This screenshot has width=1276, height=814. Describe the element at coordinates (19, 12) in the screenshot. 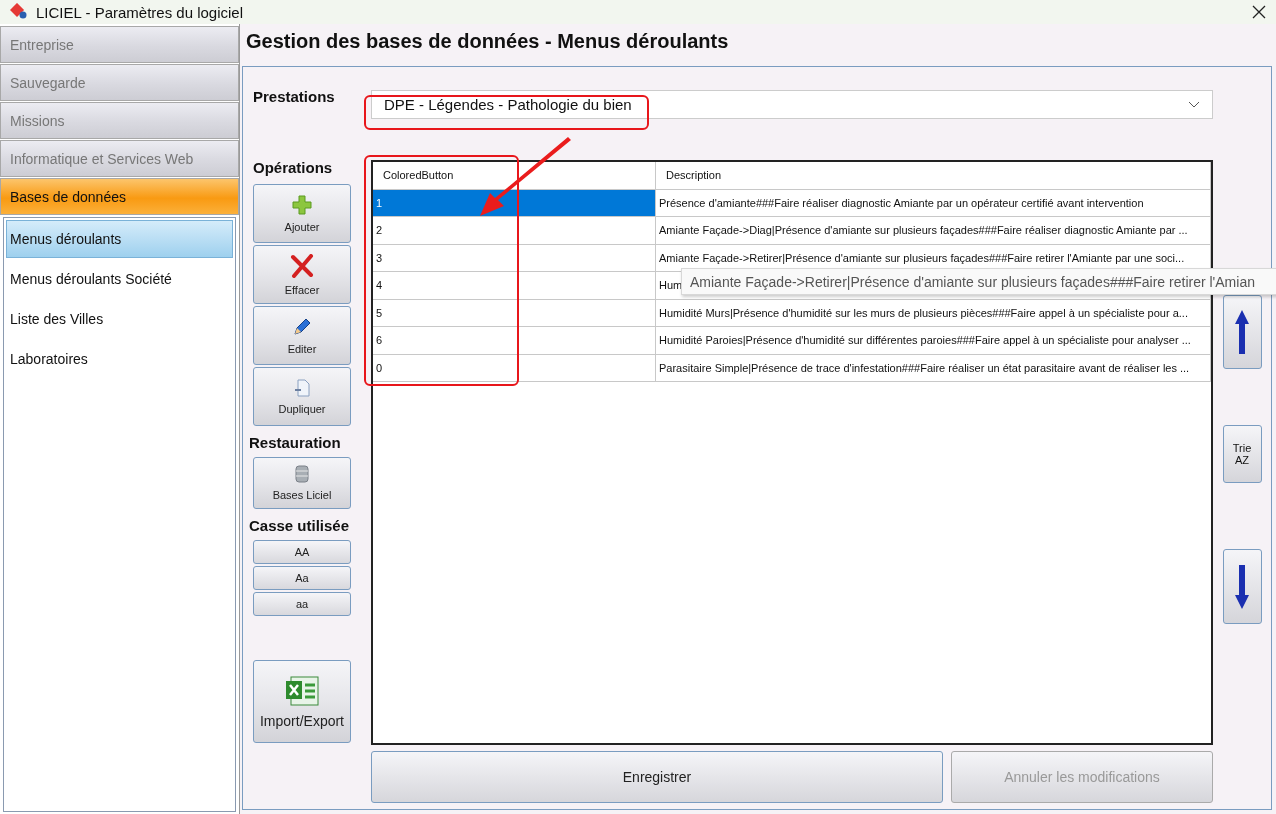

I see `app-logo-icon` at that location.